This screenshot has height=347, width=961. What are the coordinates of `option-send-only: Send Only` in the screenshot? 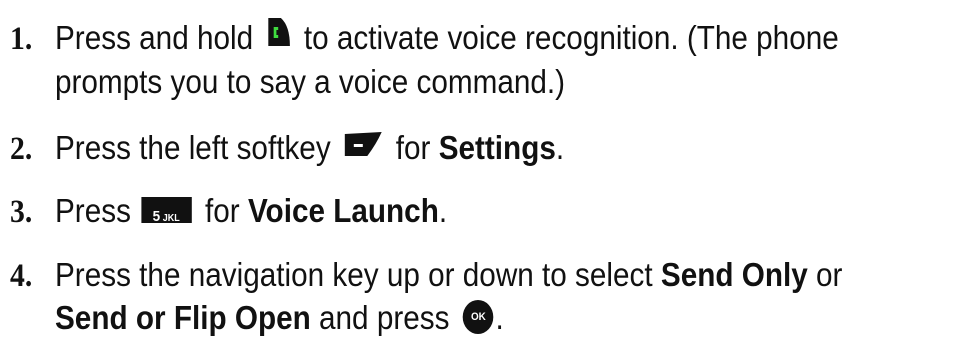 It's located at (734, 274).